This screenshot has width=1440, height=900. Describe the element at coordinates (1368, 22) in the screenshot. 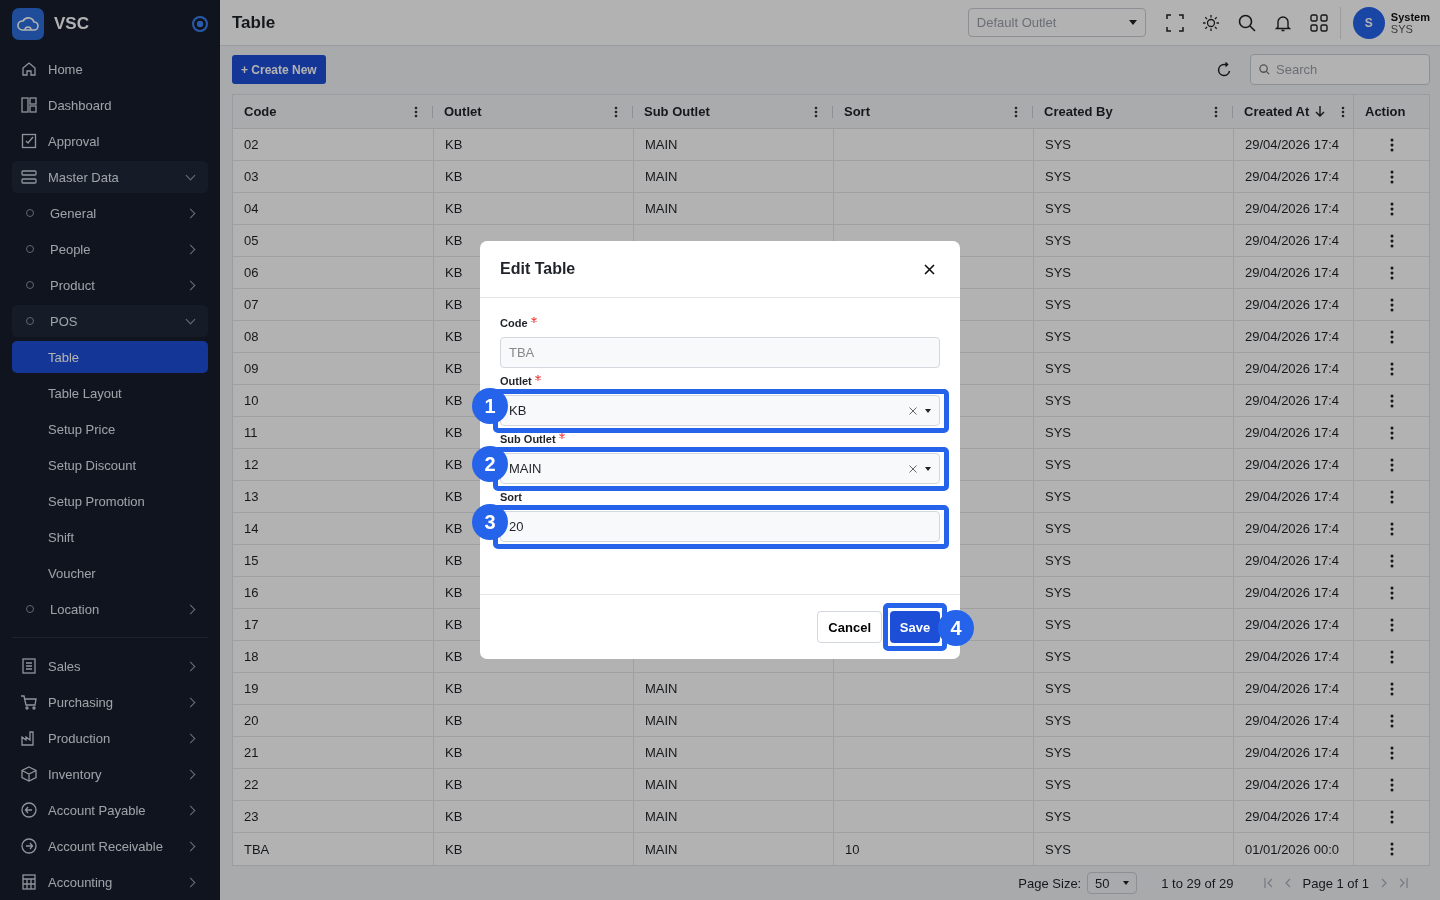

I see `user-avatar: S` at that location.